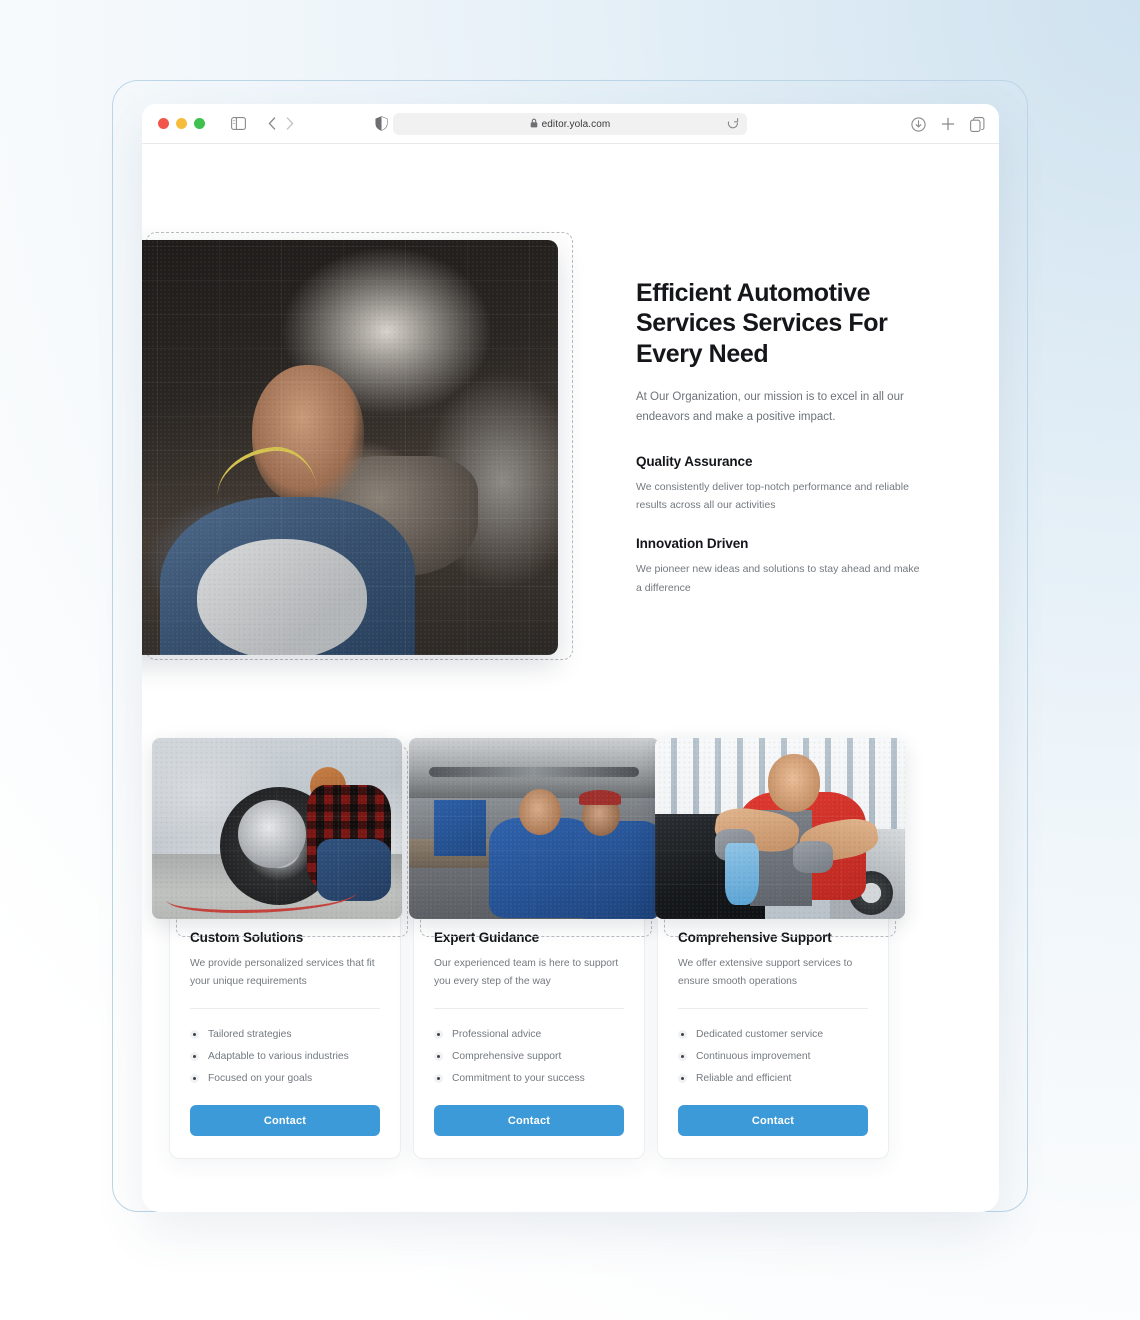 Image resolution: width=1140 pixels, height=1320 pixels. What do you see at coordinates (507, 1056) in the screenshot?
I see `list-item-label: Comprehensive support` at bounding box center [507, 1056].